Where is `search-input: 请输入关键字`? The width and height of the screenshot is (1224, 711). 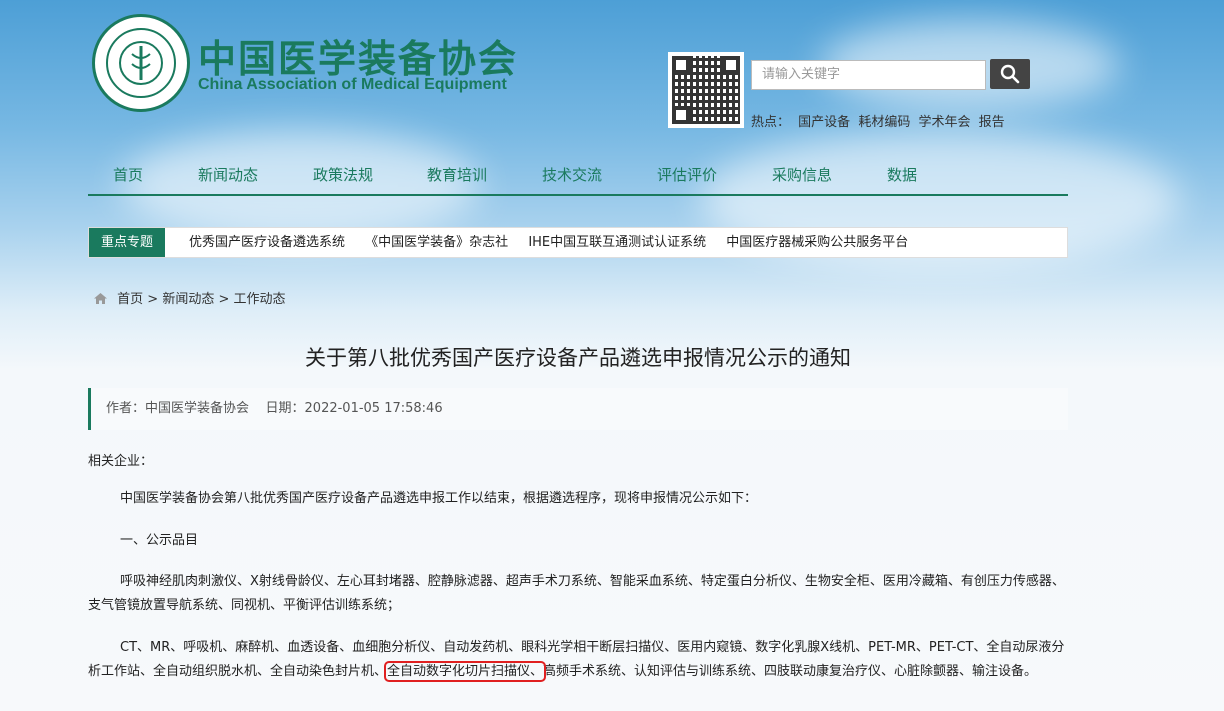 search-input: 请输入关键字 is located at coordinates (868, 75).